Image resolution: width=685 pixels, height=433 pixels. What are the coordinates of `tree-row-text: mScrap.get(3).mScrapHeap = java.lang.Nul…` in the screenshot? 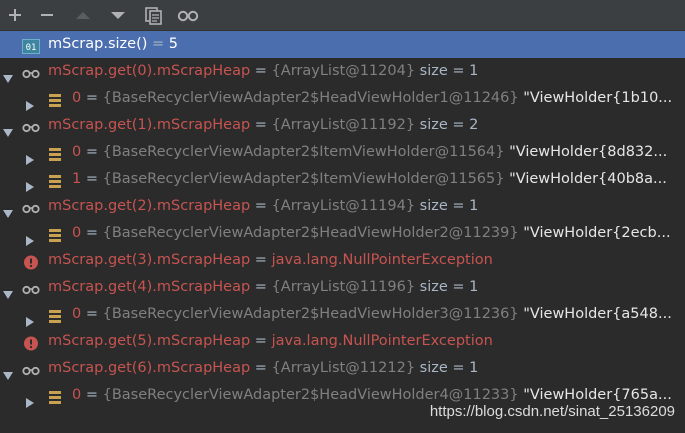 It's located at (270, 260).